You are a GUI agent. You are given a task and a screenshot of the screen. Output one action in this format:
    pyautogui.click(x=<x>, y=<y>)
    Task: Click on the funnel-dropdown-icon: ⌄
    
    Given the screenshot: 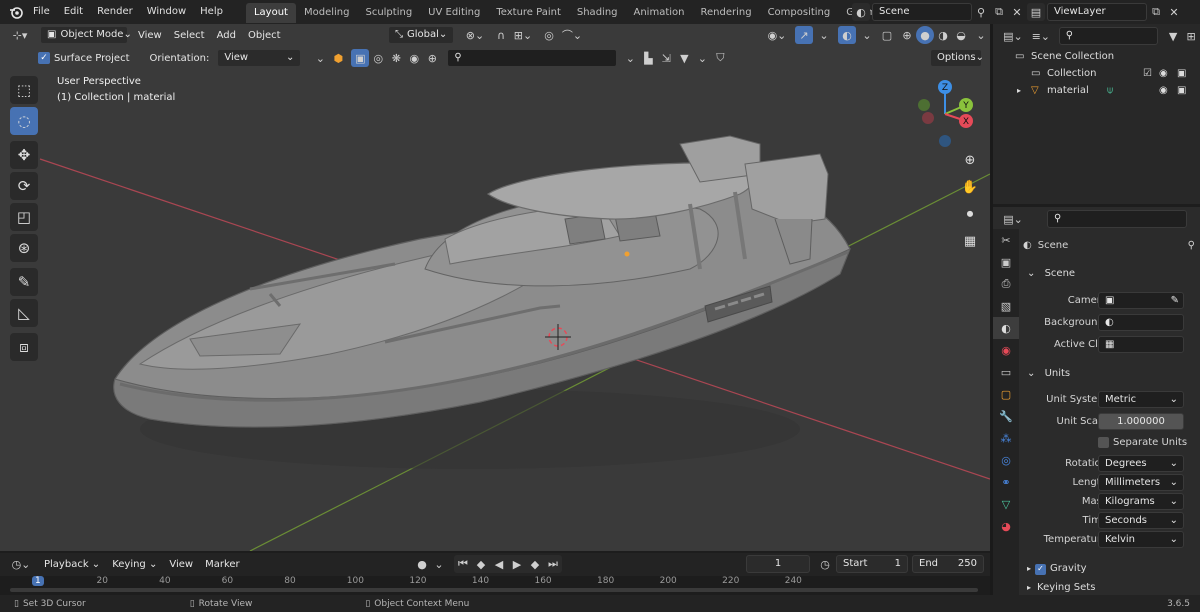 What is the action you would take?
    pyautogui.click(x=702, y=58)
    